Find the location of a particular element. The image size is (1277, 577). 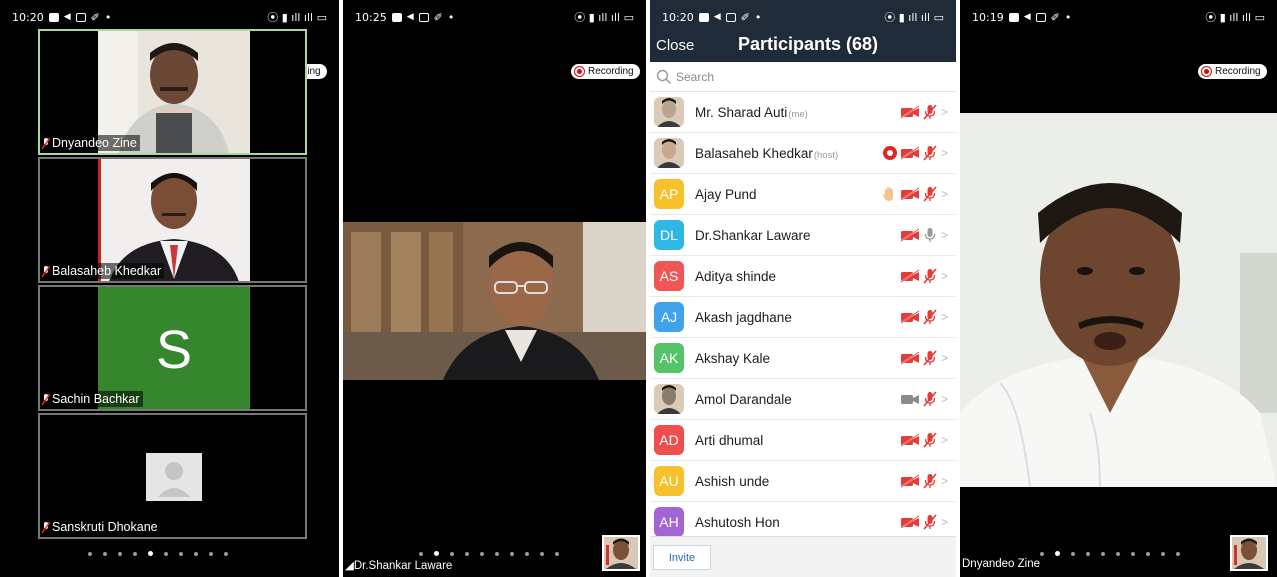

participant-row: Amol Darandale > is located at coordinates (803, 399).